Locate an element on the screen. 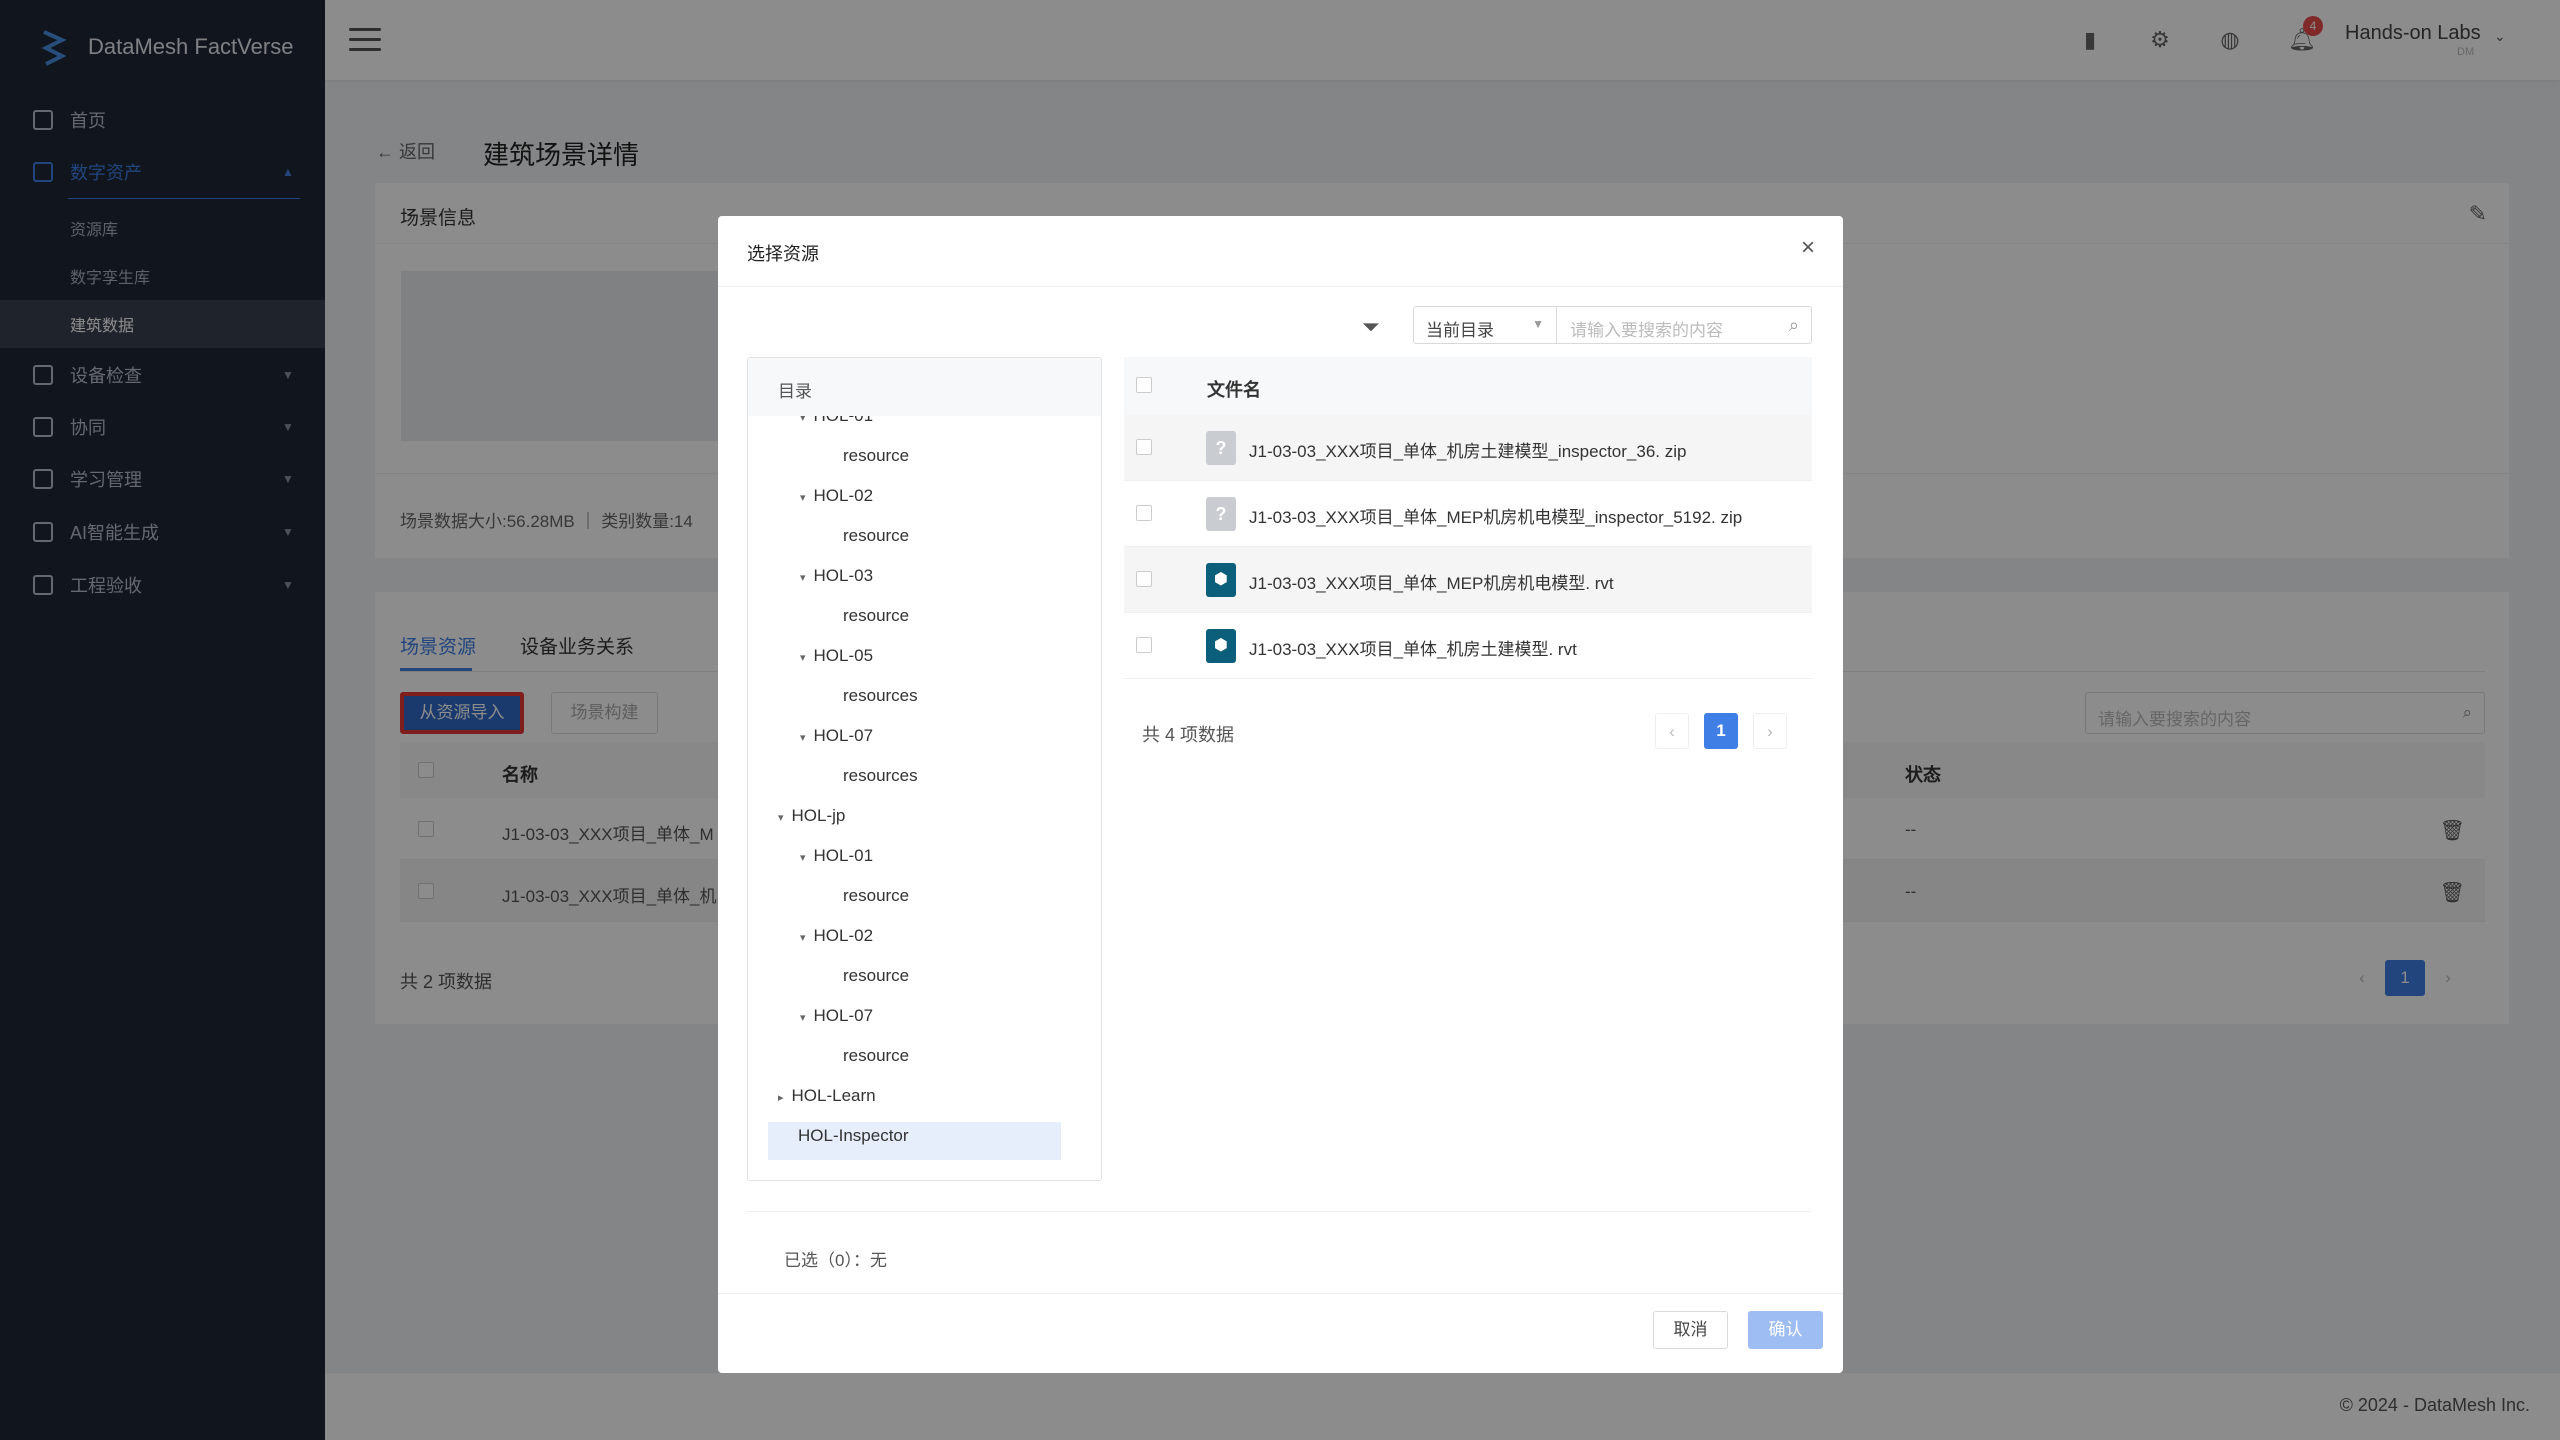 Image resolution: width=2560 pixels, height=1440 pixels. search-icon: ⌕ is located at coordinates (1793, 325).